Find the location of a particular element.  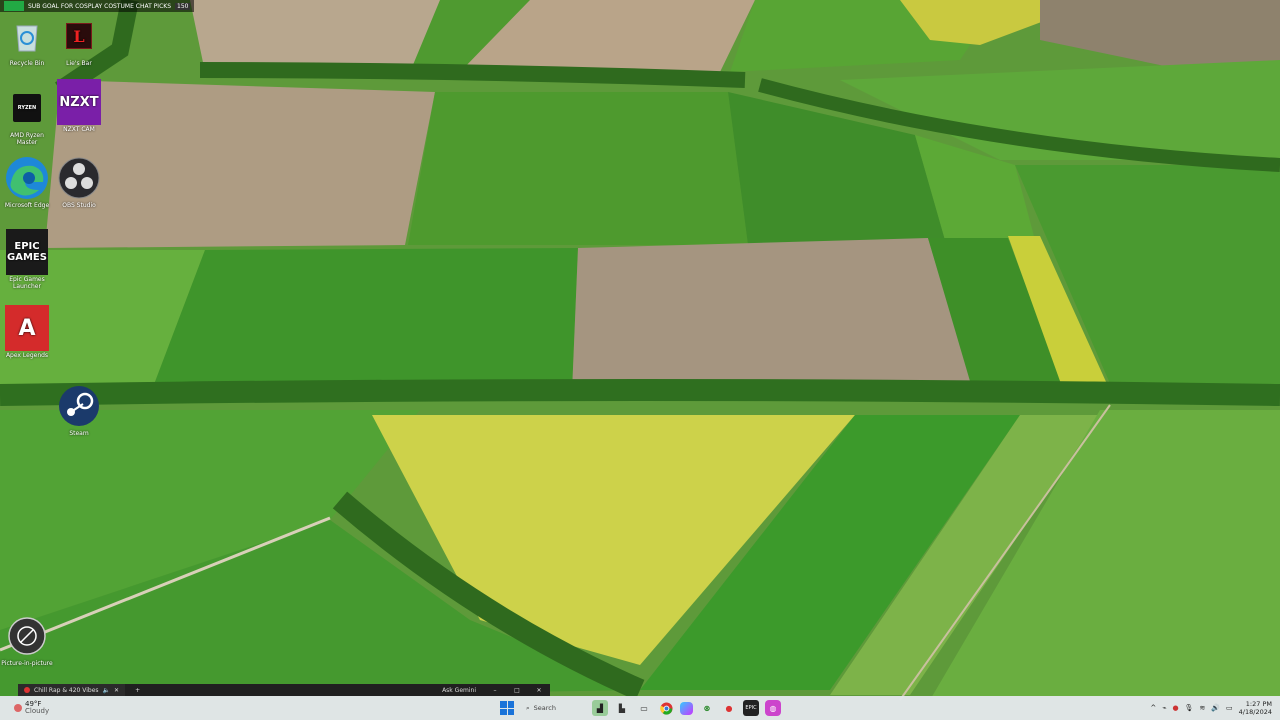

tab-title: Chill Rap & 420 Vibes is located at coordinates (66, 690).